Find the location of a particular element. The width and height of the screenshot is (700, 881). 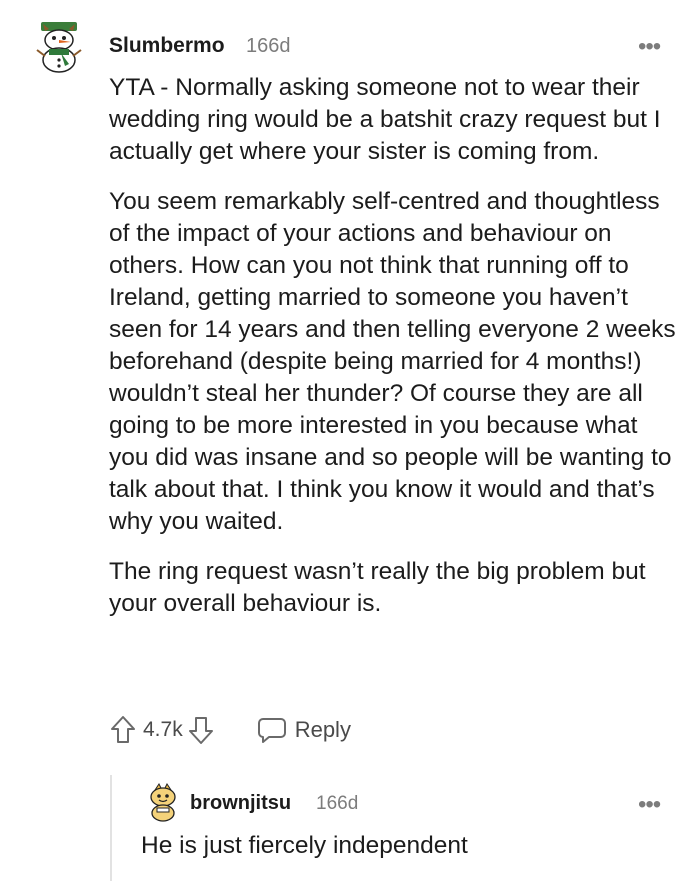

more-options-icon: ••• is located at coordinates (649, 47).